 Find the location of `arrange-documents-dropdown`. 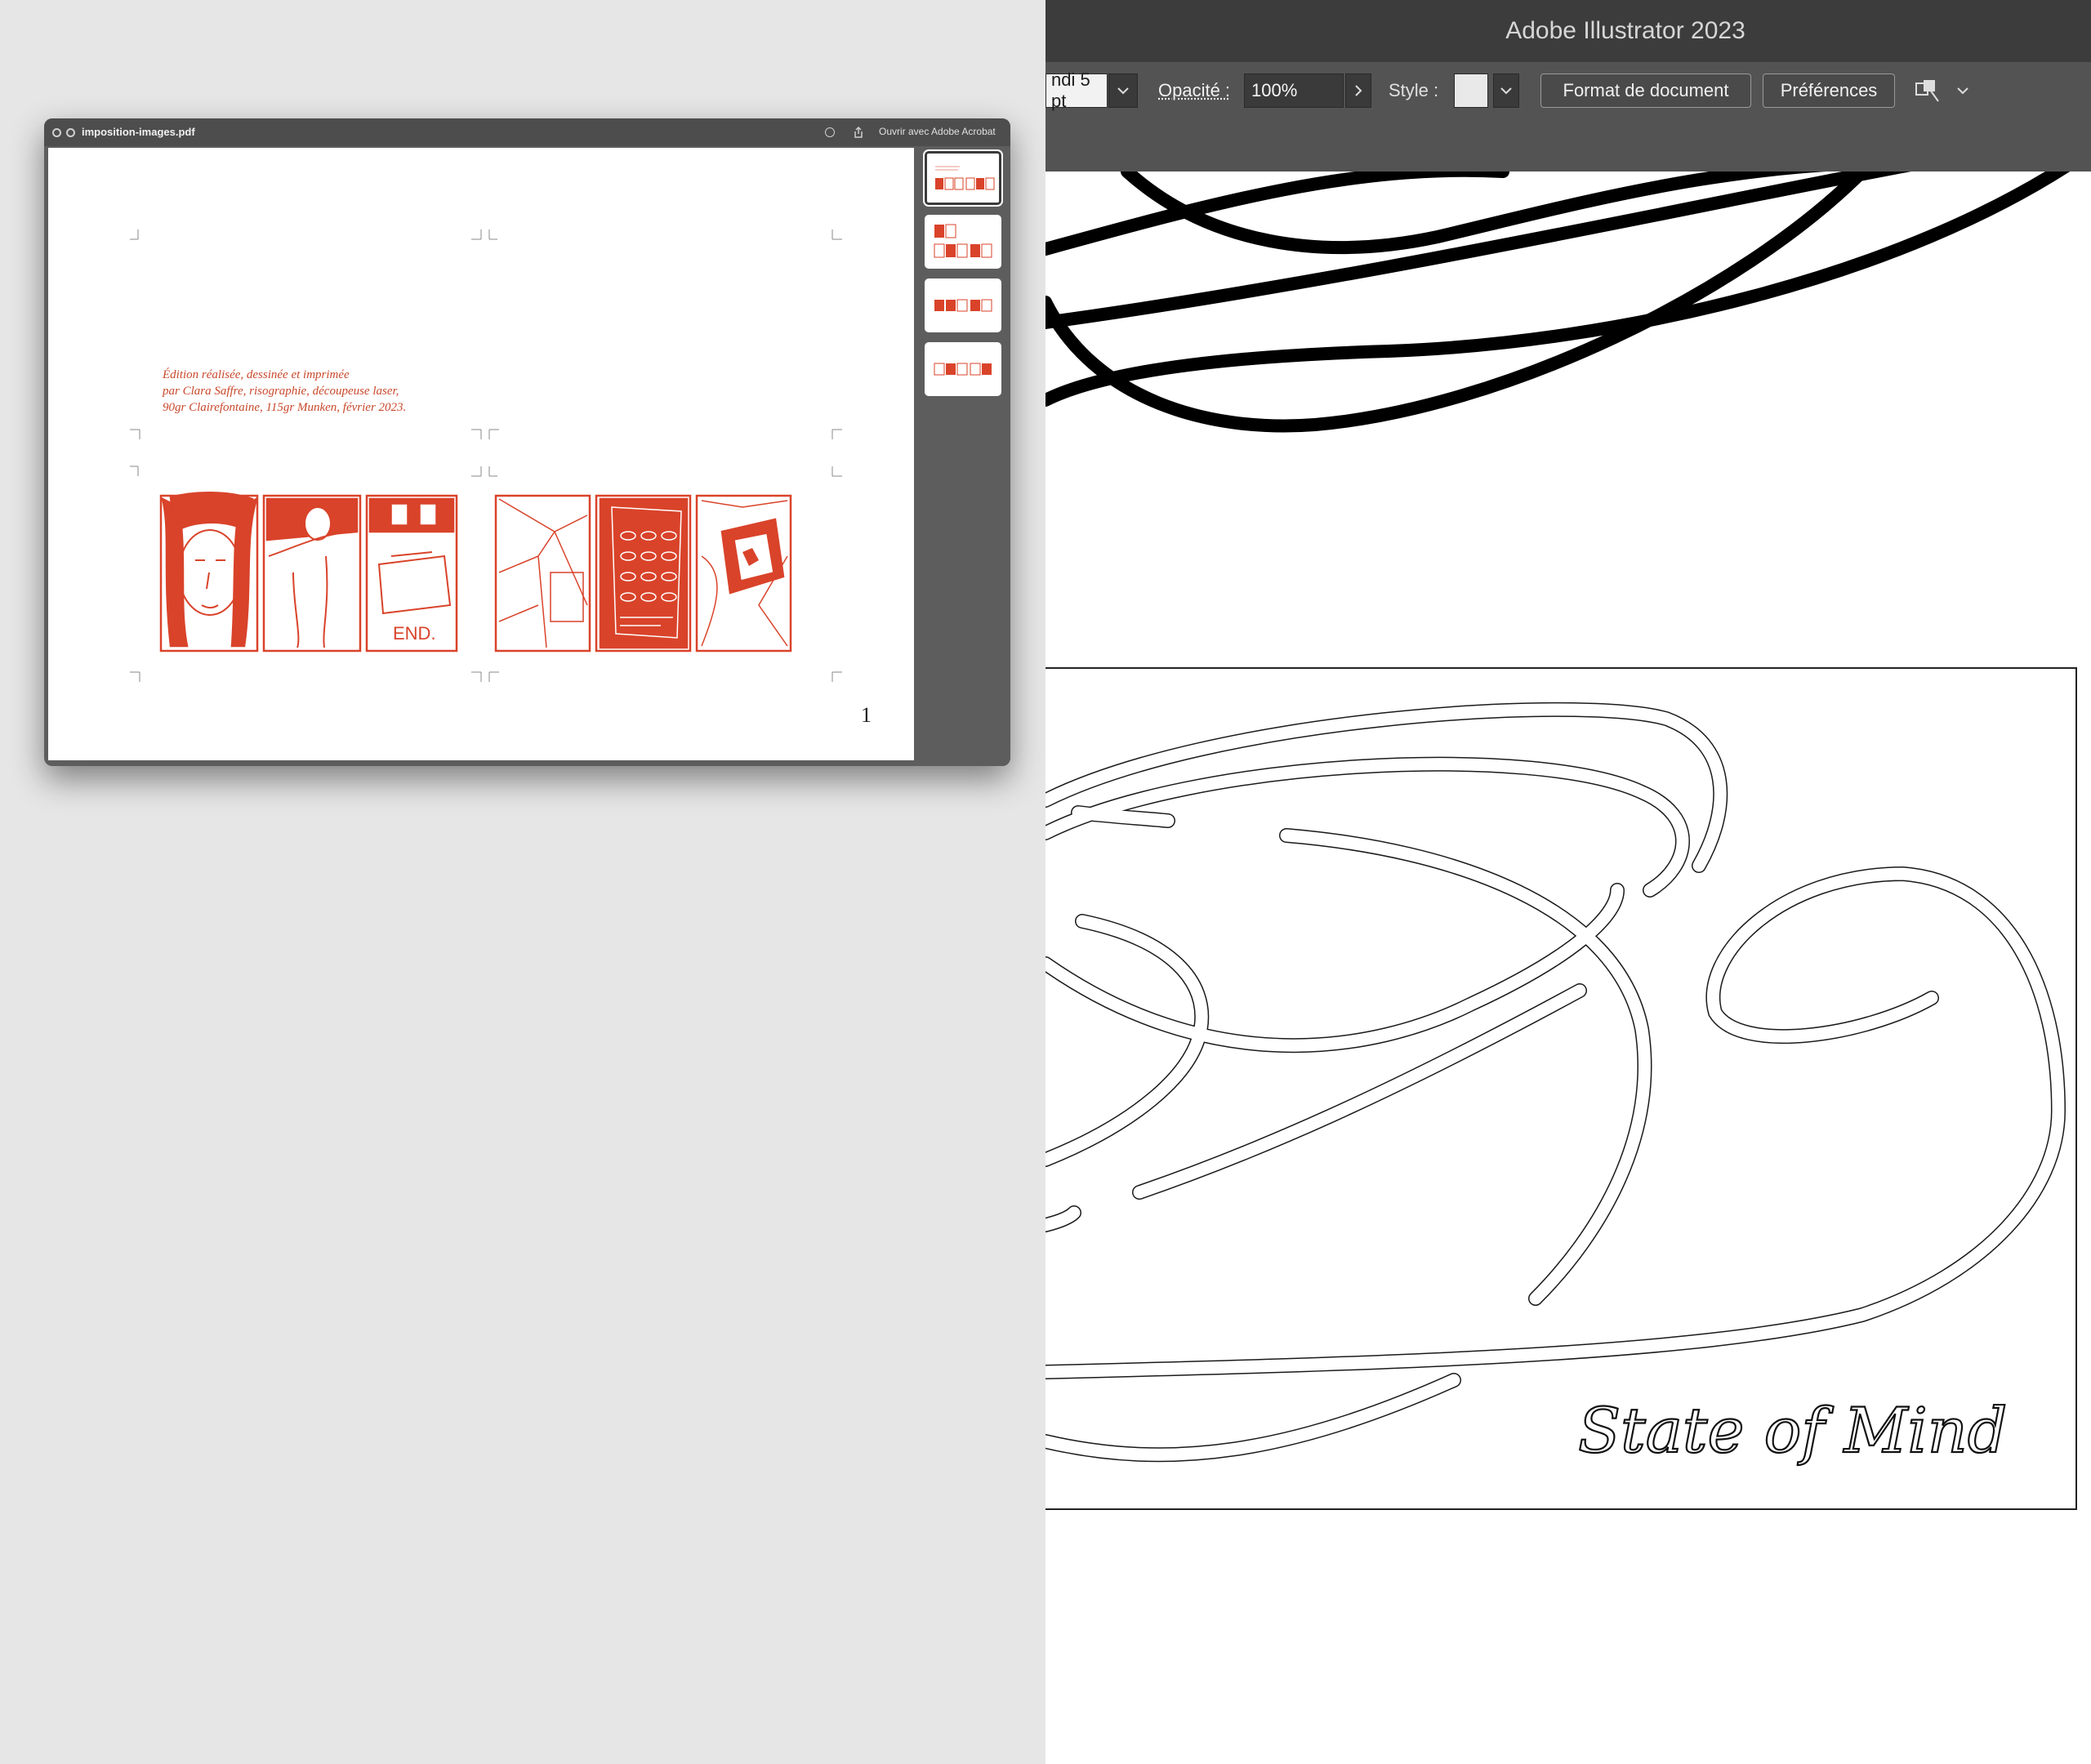

arrange-documents-dropdown is located at coordinates (1963, 91).